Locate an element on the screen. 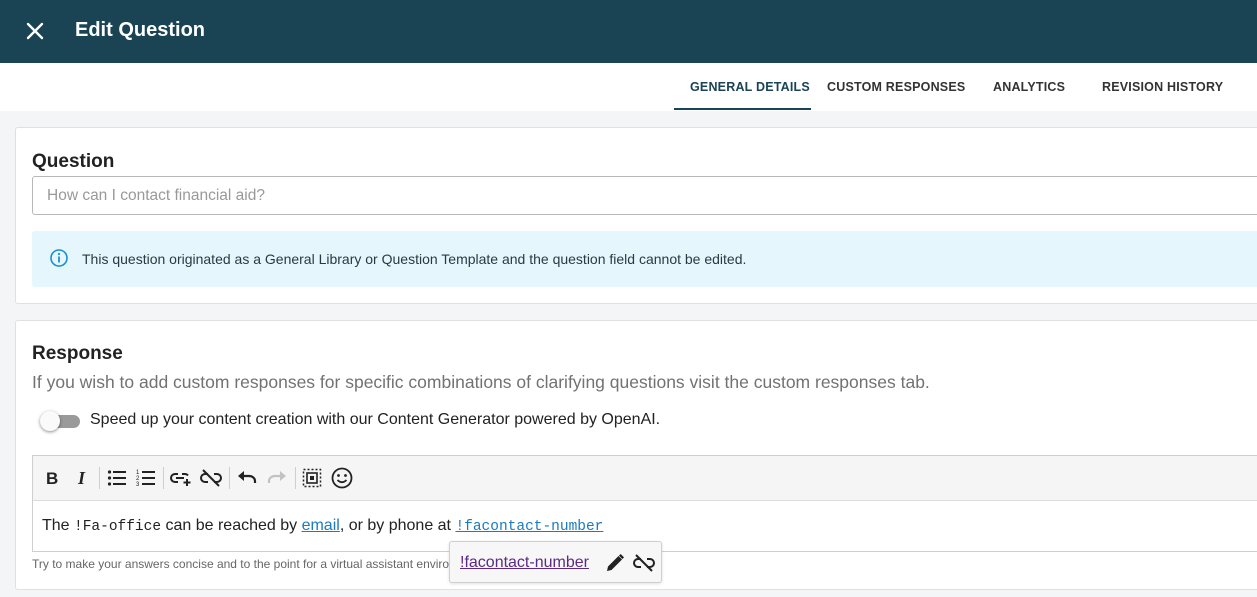 The image size is (1257, 597). active-tab-indicator is located at coordinates (742, 109).